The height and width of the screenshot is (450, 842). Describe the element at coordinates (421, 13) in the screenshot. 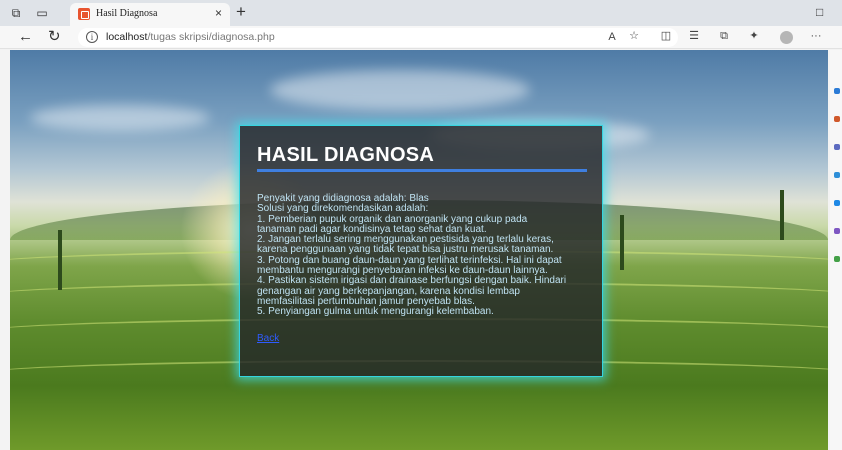

I see `tab-strip: ⧉ ▭ Hasil Diagnosa × + □` at that location.